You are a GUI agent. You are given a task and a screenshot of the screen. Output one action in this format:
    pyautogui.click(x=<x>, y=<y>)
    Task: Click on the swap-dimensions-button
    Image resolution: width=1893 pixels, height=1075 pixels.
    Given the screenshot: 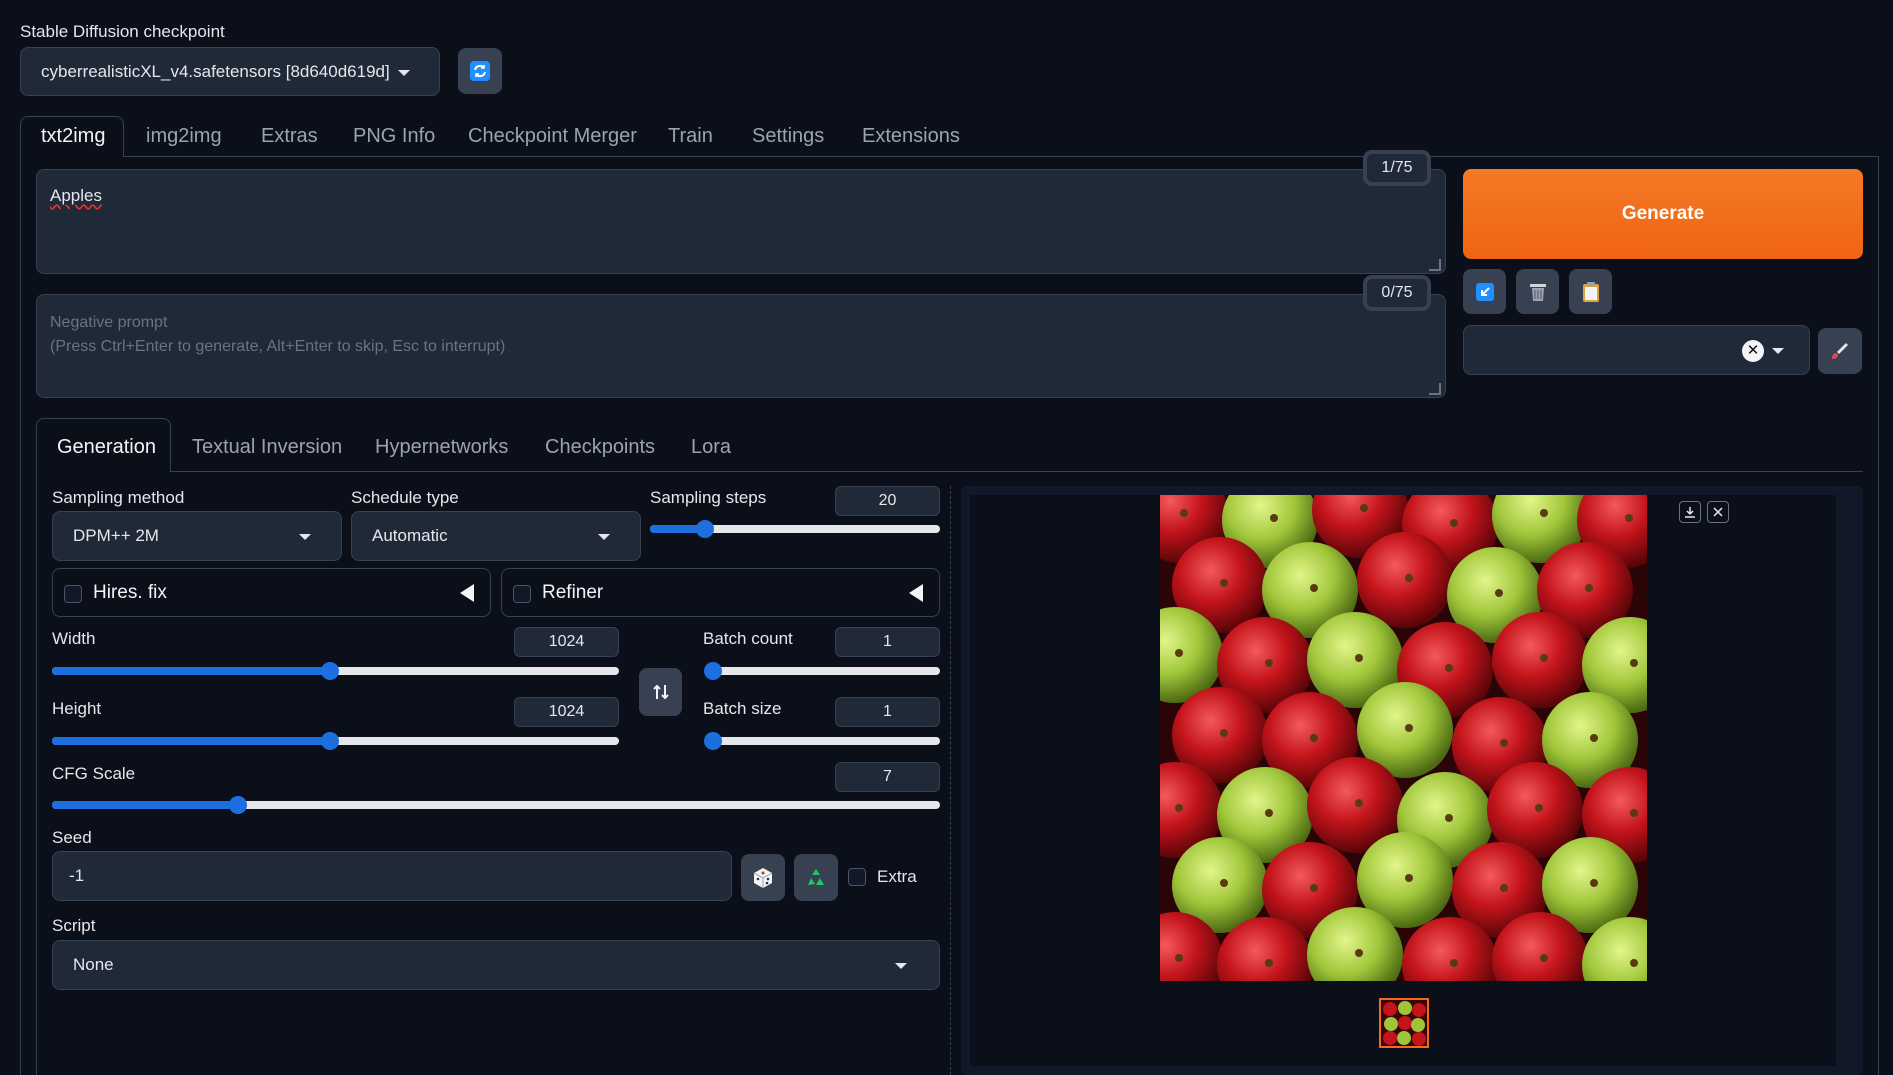 What is the action you would take?
    pyautogui.click(x=660, y=692)
    